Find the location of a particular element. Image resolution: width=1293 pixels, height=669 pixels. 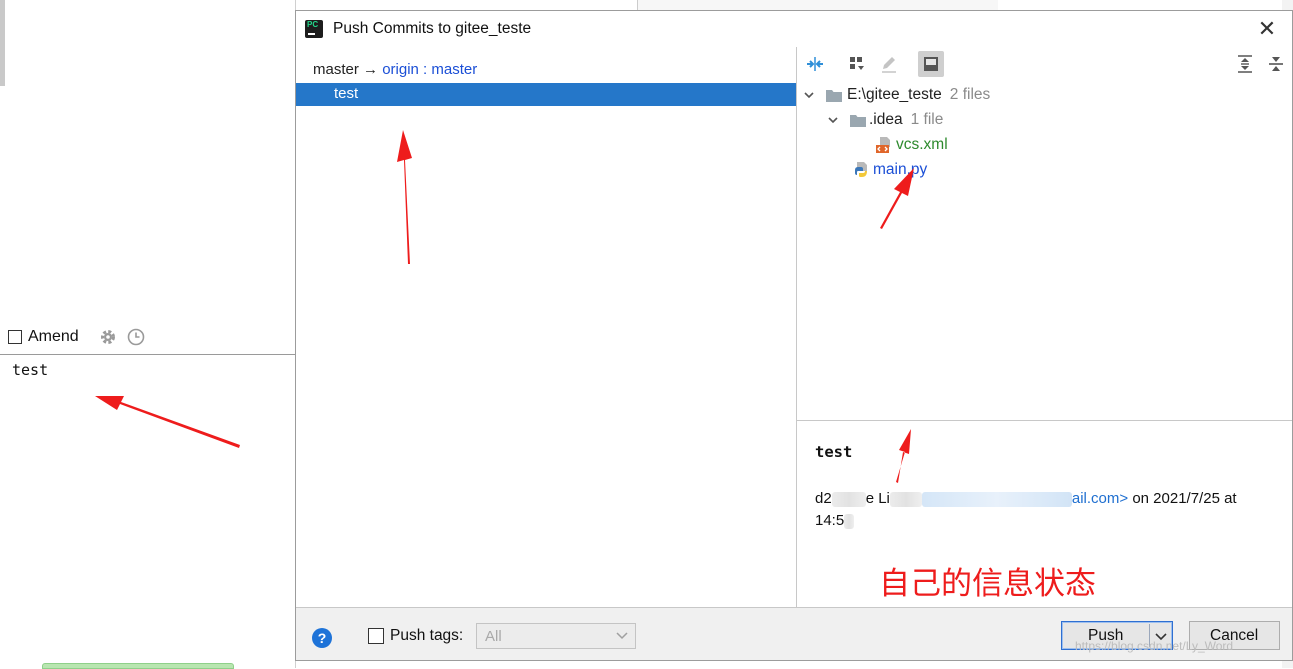

file-label: vcs.xml is located at coordinates (922, 144).